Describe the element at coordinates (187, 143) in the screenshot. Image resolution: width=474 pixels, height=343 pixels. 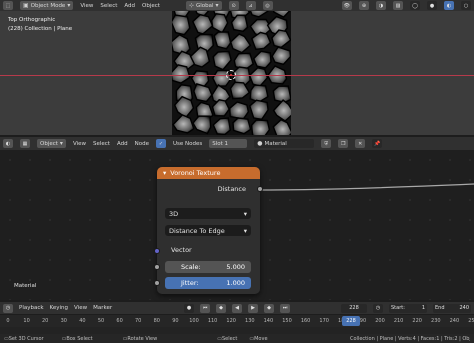
I see `use-nodes-label: Use Nodes` at that location.